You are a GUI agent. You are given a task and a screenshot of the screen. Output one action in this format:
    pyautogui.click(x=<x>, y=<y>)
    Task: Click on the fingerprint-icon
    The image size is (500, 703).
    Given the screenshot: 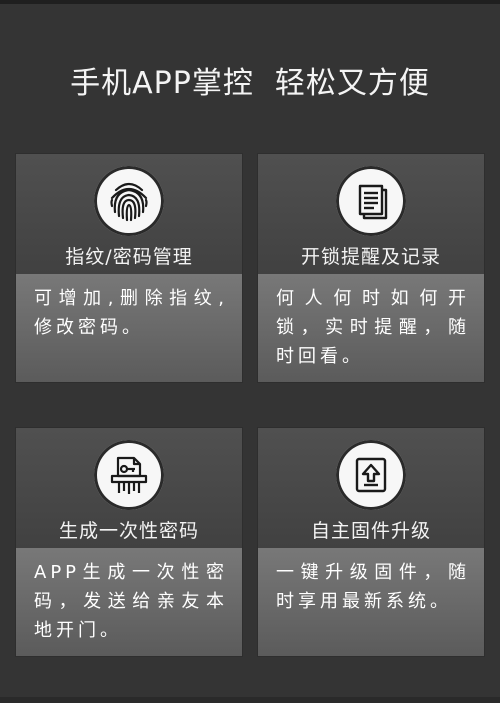 What is the action you would take?
    pyautogui.click(x=129, y=201)
    